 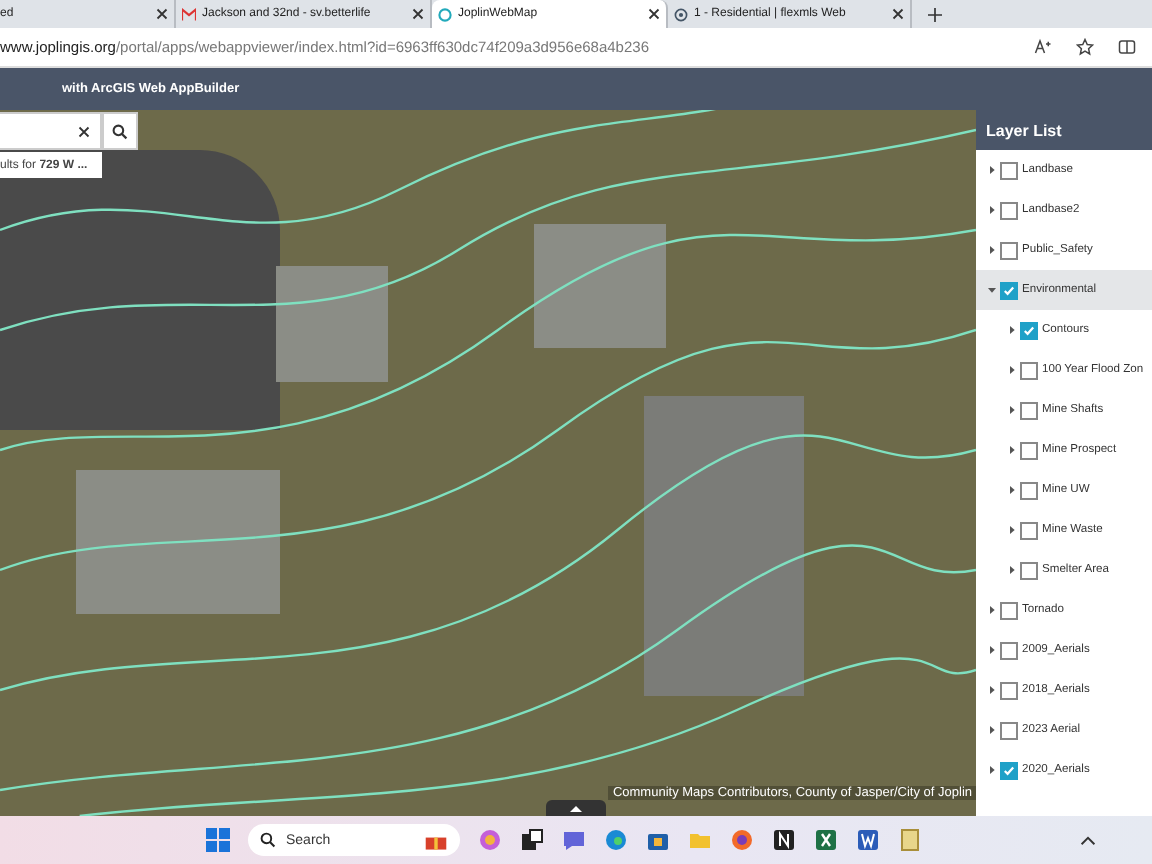 I want to click on split-screen-icon, so click(x=1127, y=47).